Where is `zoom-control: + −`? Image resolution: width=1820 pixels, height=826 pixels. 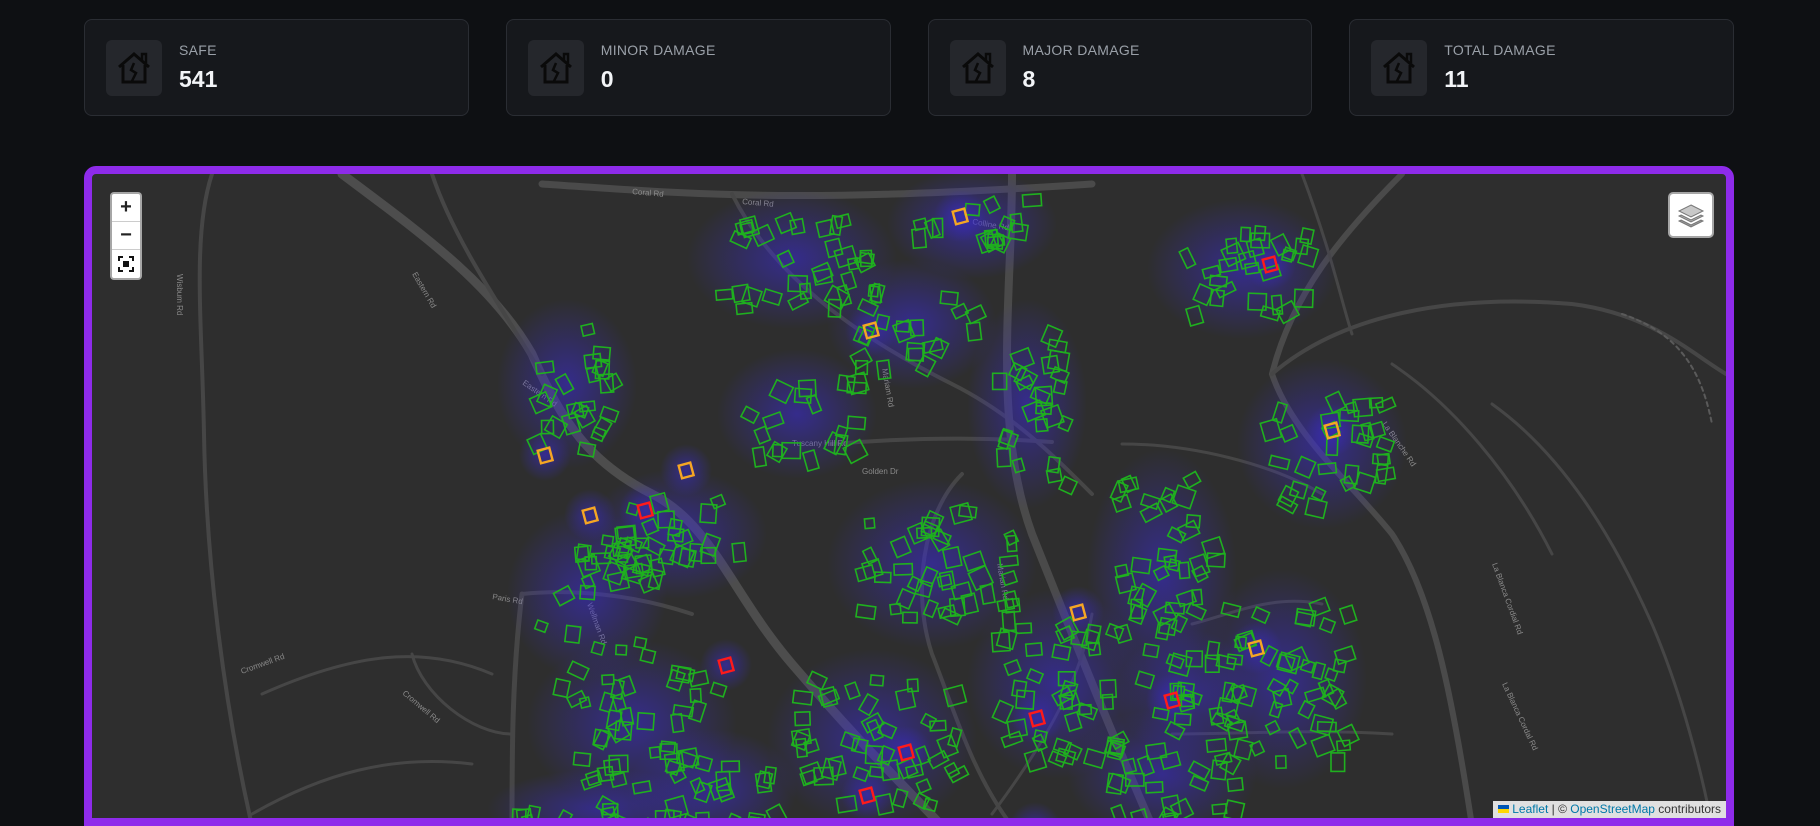
zoom-control: + − is located at coordinates (126, 236).